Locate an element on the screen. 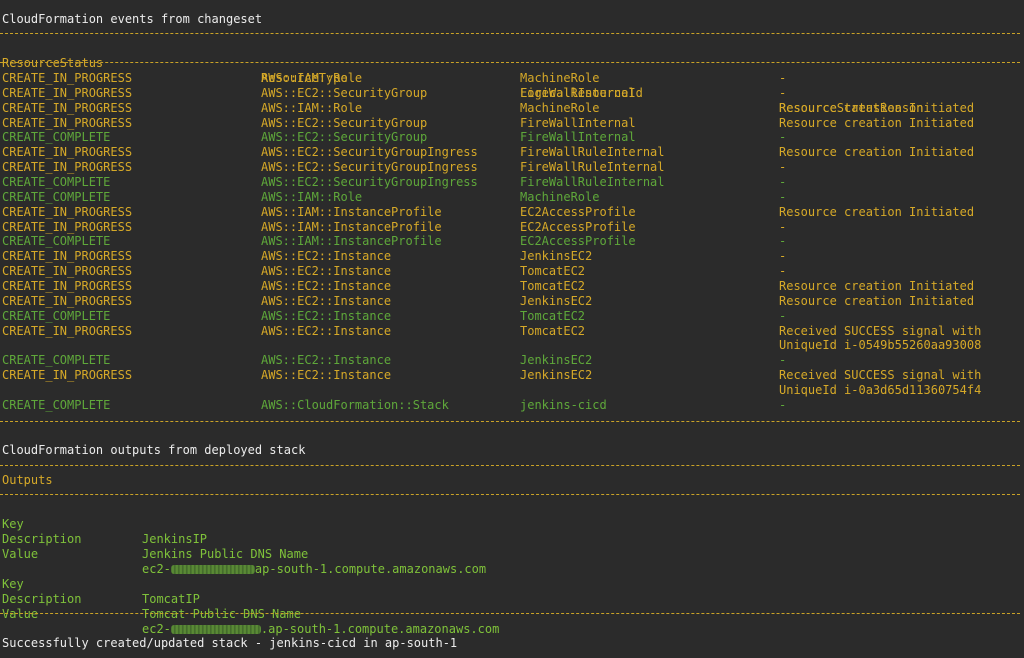 The width and height of the screenshot is (1024, 658). cell-status-reason: Received SUCCESS signal with is located at coordinates (880, 330).